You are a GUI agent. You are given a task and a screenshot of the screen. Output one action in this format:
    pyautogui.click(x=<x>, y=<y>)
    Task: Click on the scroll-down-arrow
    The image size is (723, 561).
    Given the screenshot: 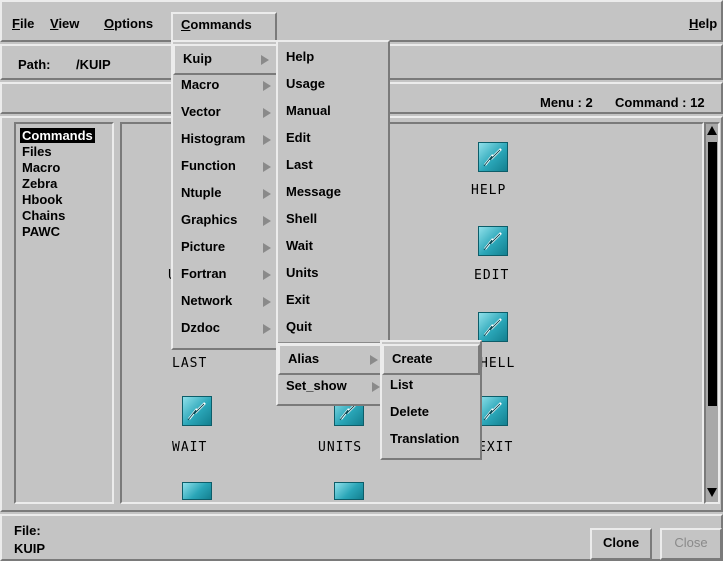 What is the action you would take?
    pyautogui.click(x=712, y=492)
    